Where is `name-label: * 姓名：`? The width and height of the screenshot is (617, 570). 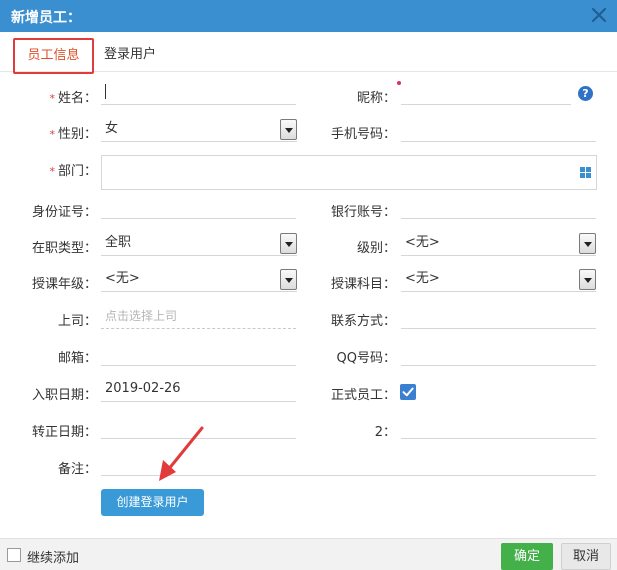
name-label: * 姓名： is located at coordinates (73, 98).